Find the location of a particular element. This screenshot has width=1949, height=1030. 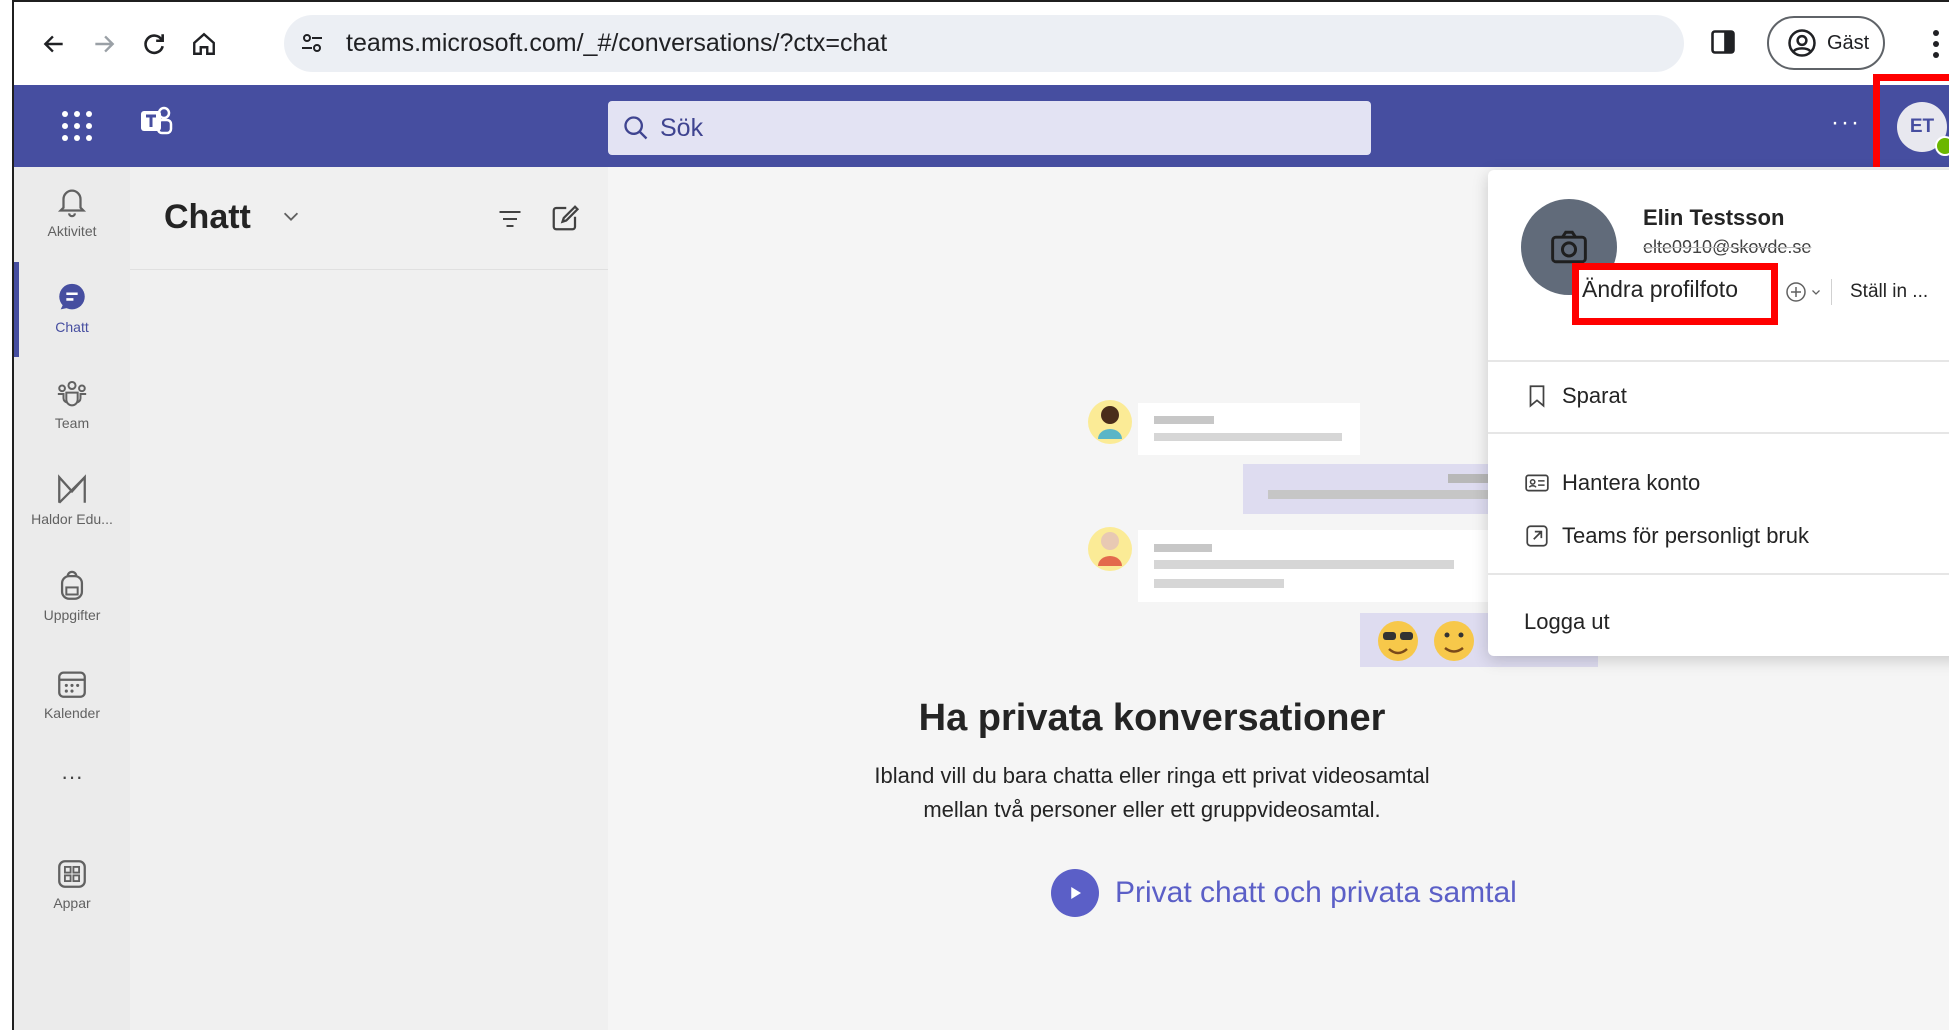

back-icon is located at coordinates (54, 44).